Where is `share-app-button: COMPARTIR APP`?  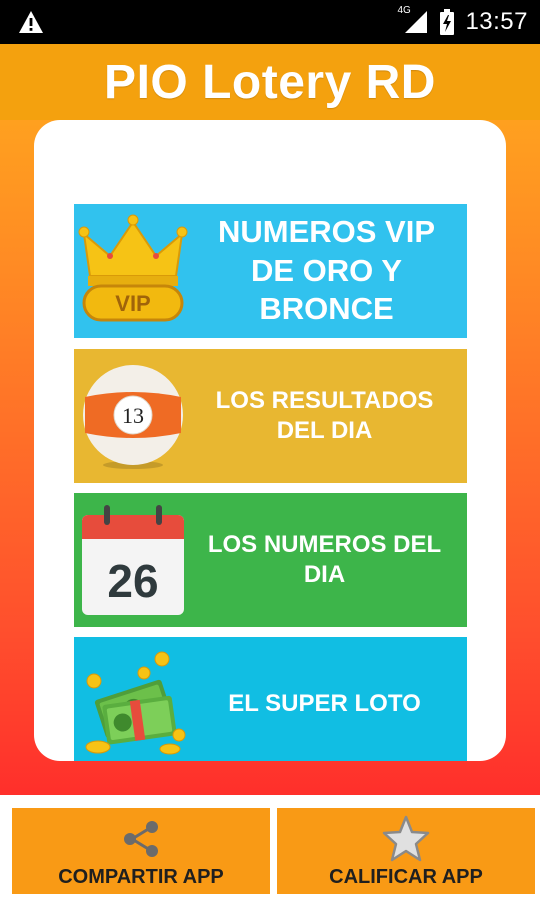
share-app-button: COMPARTIR APP is located at coordinates (141, 851).